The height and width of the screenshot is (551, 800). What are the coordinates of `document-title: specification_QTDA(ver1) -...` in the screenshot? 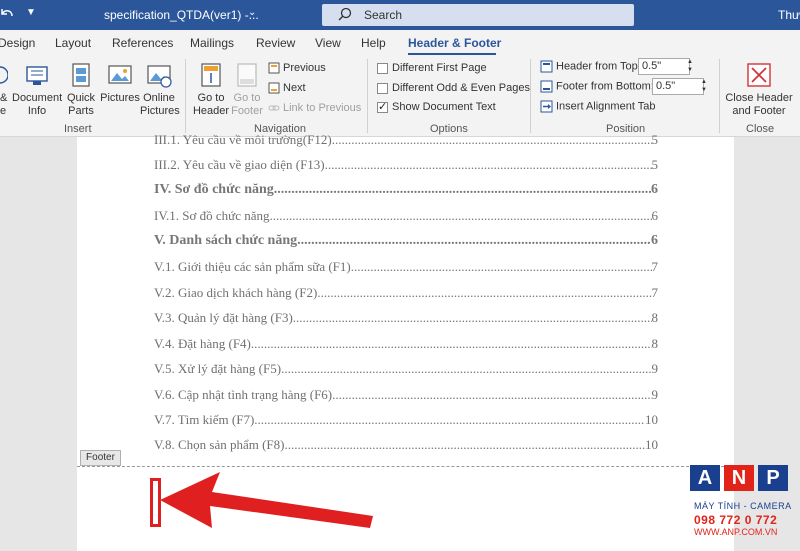 It's located at (181, 15).